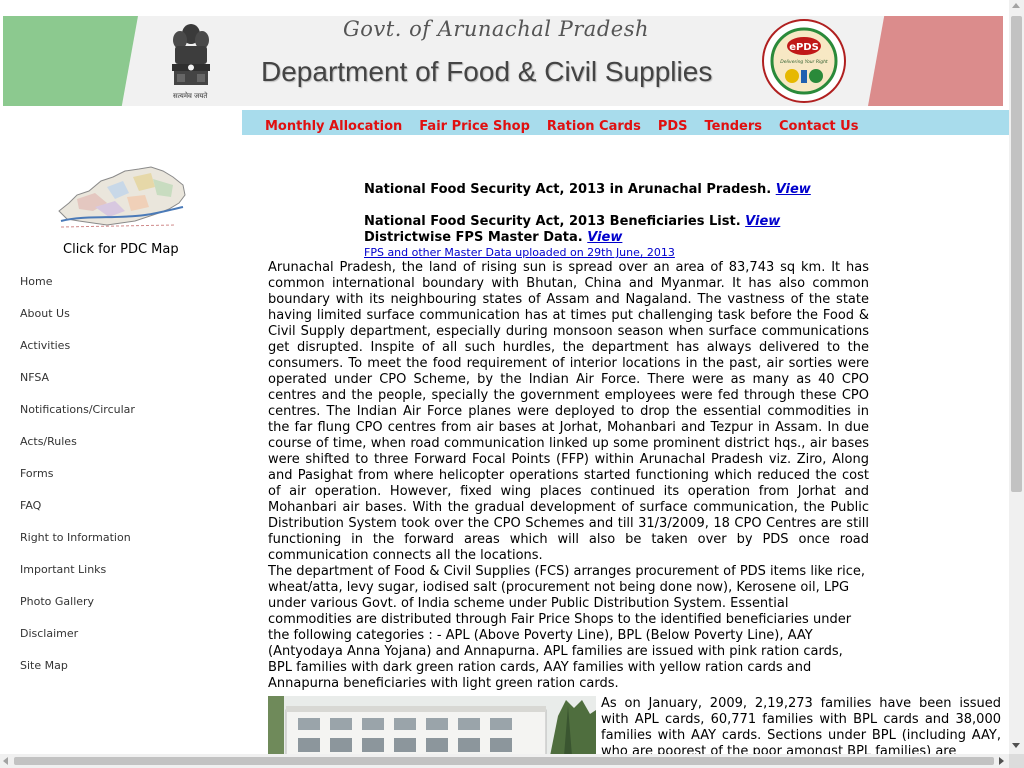 The image size is (1024, 768). I want to click on sidebar-item-notifications: Notifications/Circular, so click(77, 420).